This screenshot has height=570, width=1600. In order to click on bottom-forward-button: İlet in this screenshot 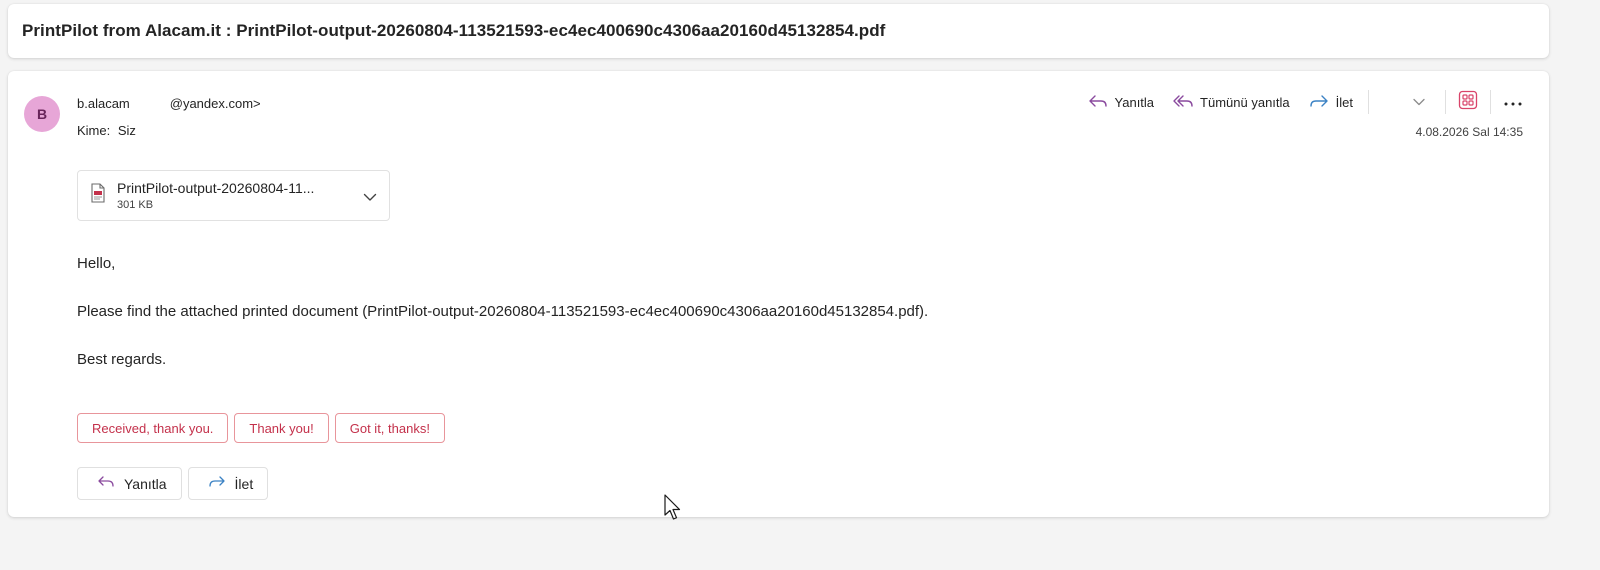, I will do `click(228, 483)`.